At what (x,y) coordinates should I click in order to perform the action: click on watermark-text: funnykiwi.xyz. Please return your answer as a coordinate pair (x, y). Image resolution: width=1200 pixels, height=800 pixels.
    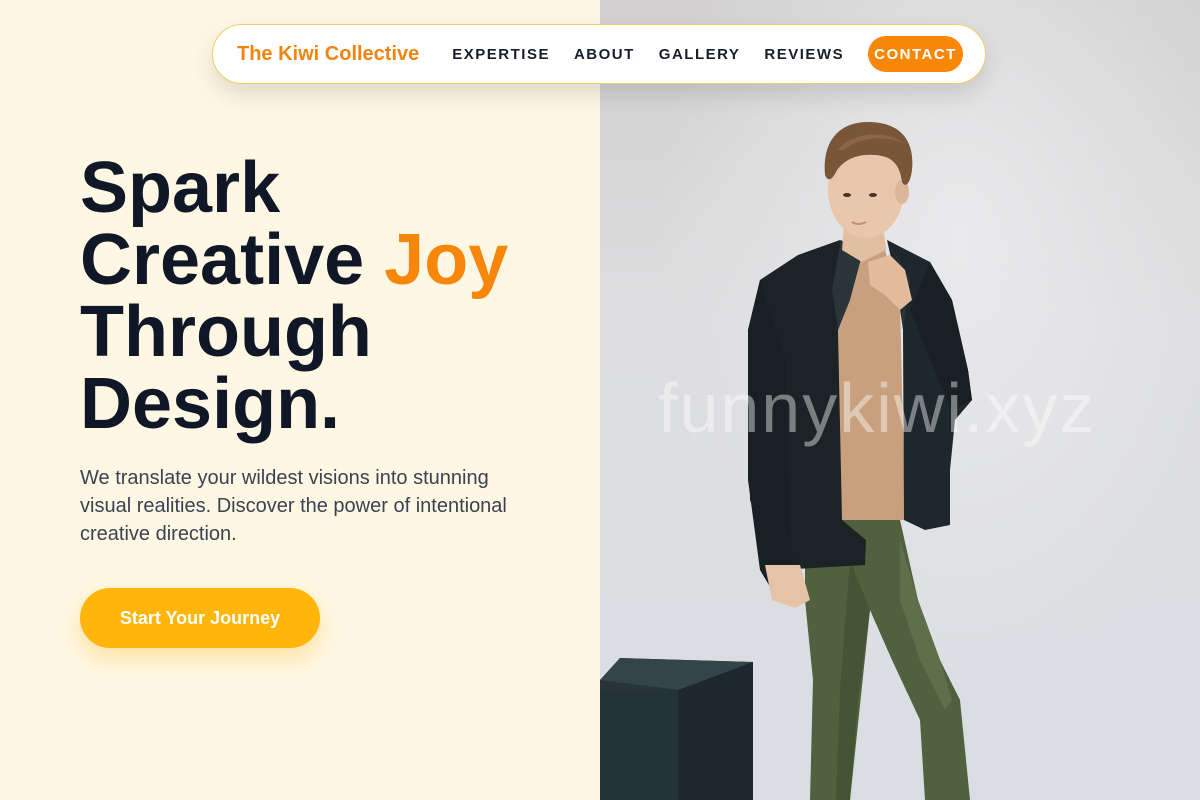
    Looking at the image, I should click on (877, 408).